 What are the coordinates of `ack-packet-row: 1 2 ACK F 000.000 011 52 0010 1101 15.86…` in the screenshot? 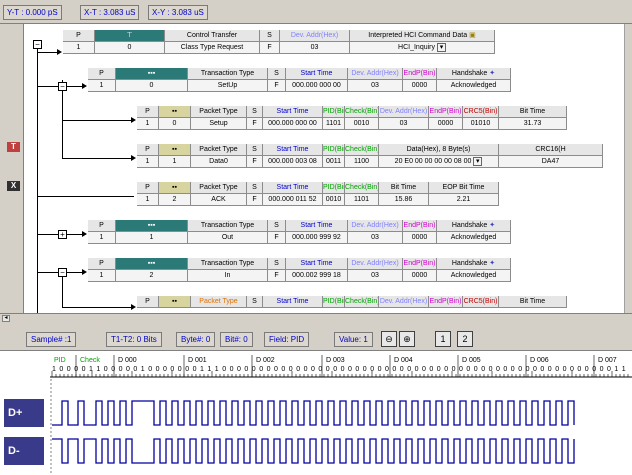 It's located at (318, 200).